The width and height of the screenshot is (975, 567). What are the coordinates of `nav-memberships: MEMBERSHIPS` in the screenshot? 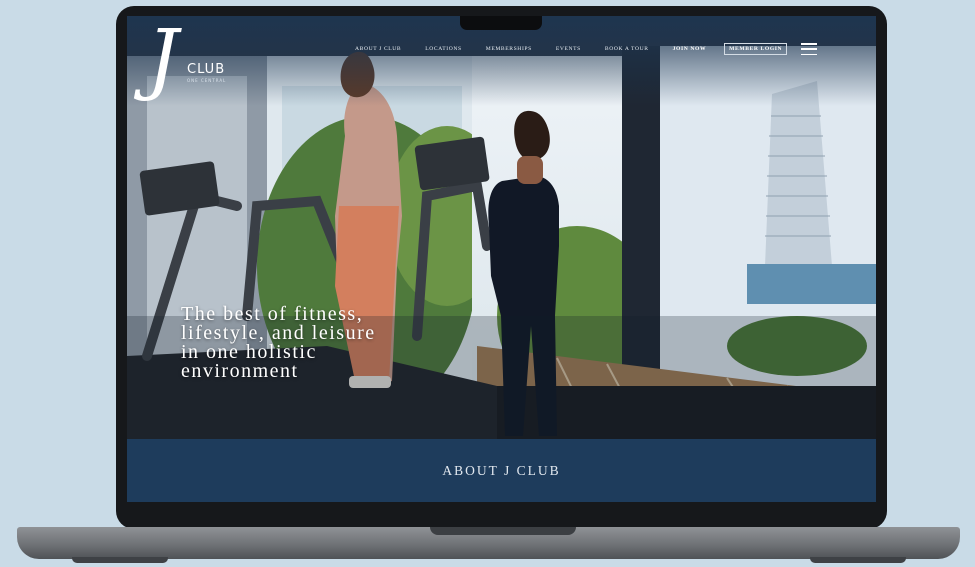 It's located at (509, 49).